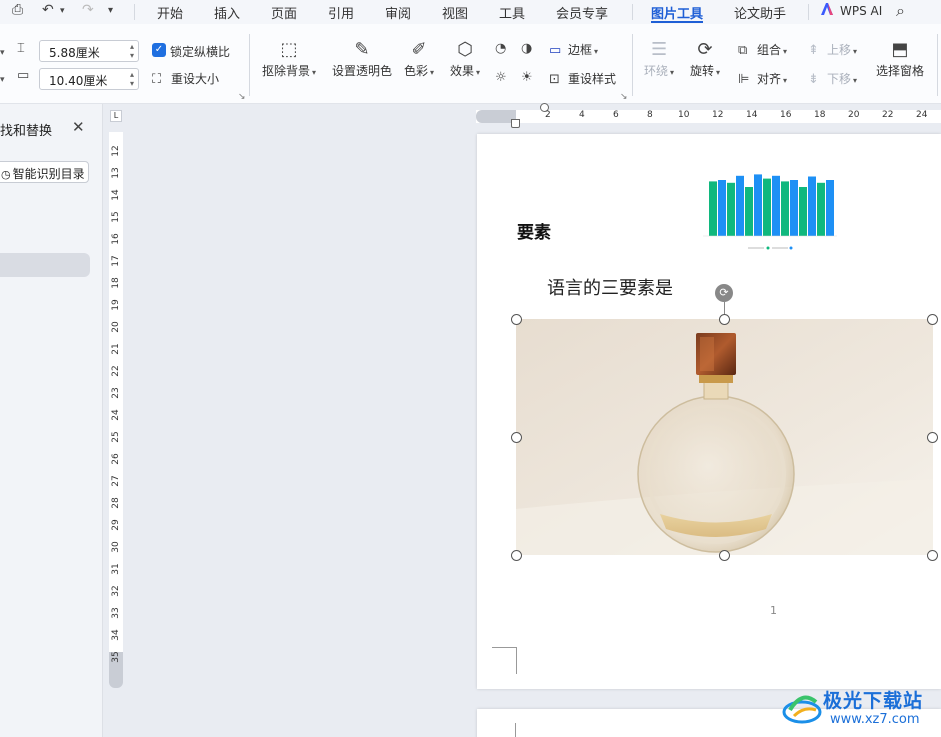 The image size is (941, 737). Describe the element at coordinates (116, 116) in the screenshot. I see `tab-stop-selector-icon: L` at that location.